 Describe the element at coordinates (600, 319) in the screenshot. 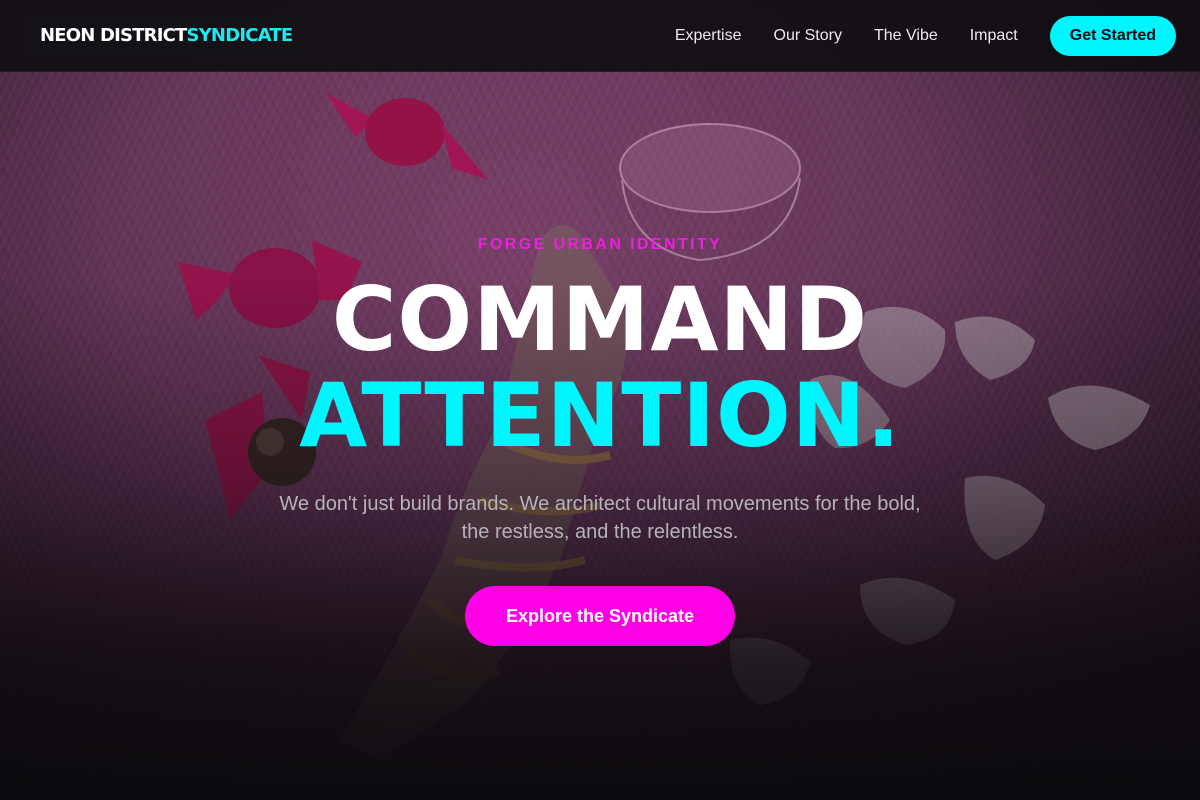

I see `headline-line-1: COMMAND` at that location.